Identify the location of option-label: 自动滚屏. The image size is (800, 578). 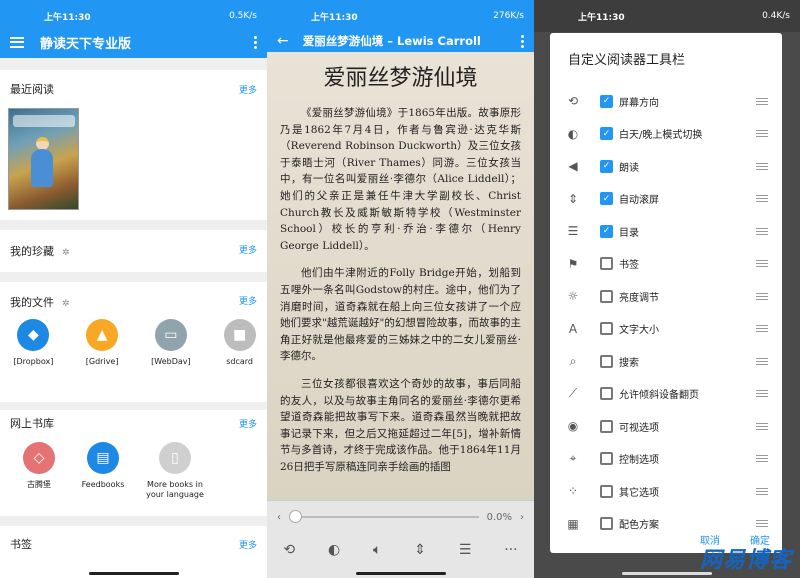
(639, 201).